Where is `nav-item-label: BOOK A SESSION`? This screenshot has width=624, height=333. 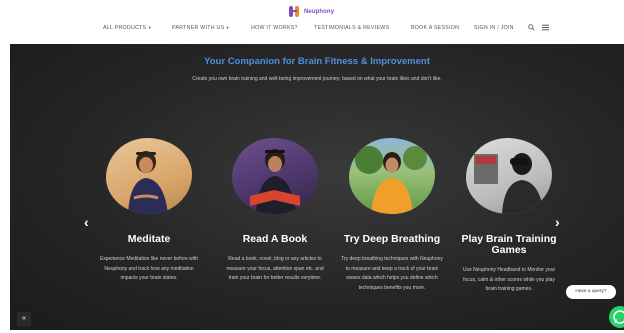
nav-item-label: BOOK A SESSION is located at coordinates (435, 28).